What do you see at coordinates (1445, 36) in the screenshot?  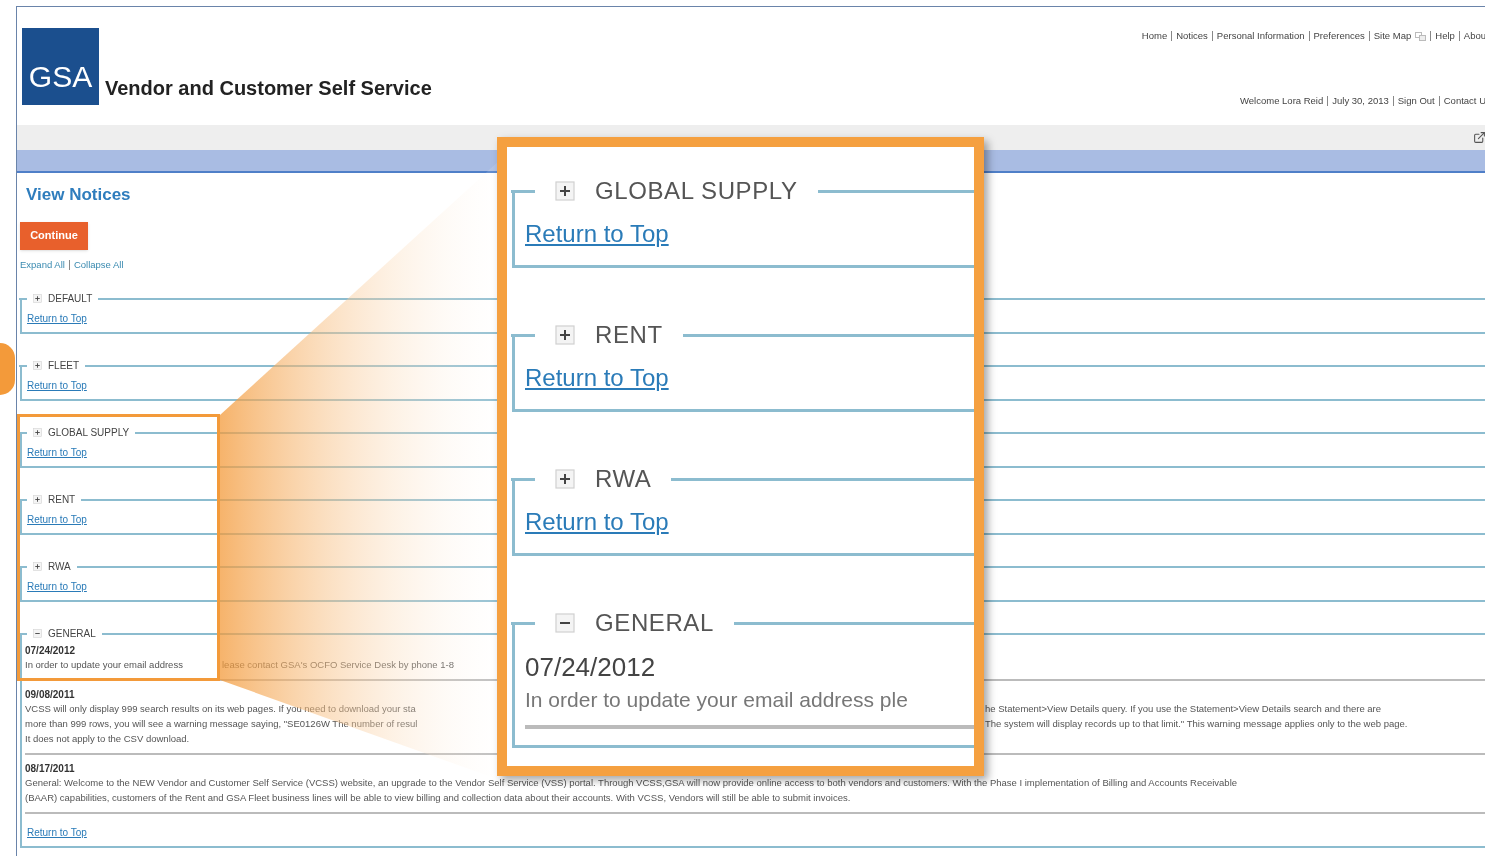 I see `nav-link: Help` at bounding box center [1445, 36].